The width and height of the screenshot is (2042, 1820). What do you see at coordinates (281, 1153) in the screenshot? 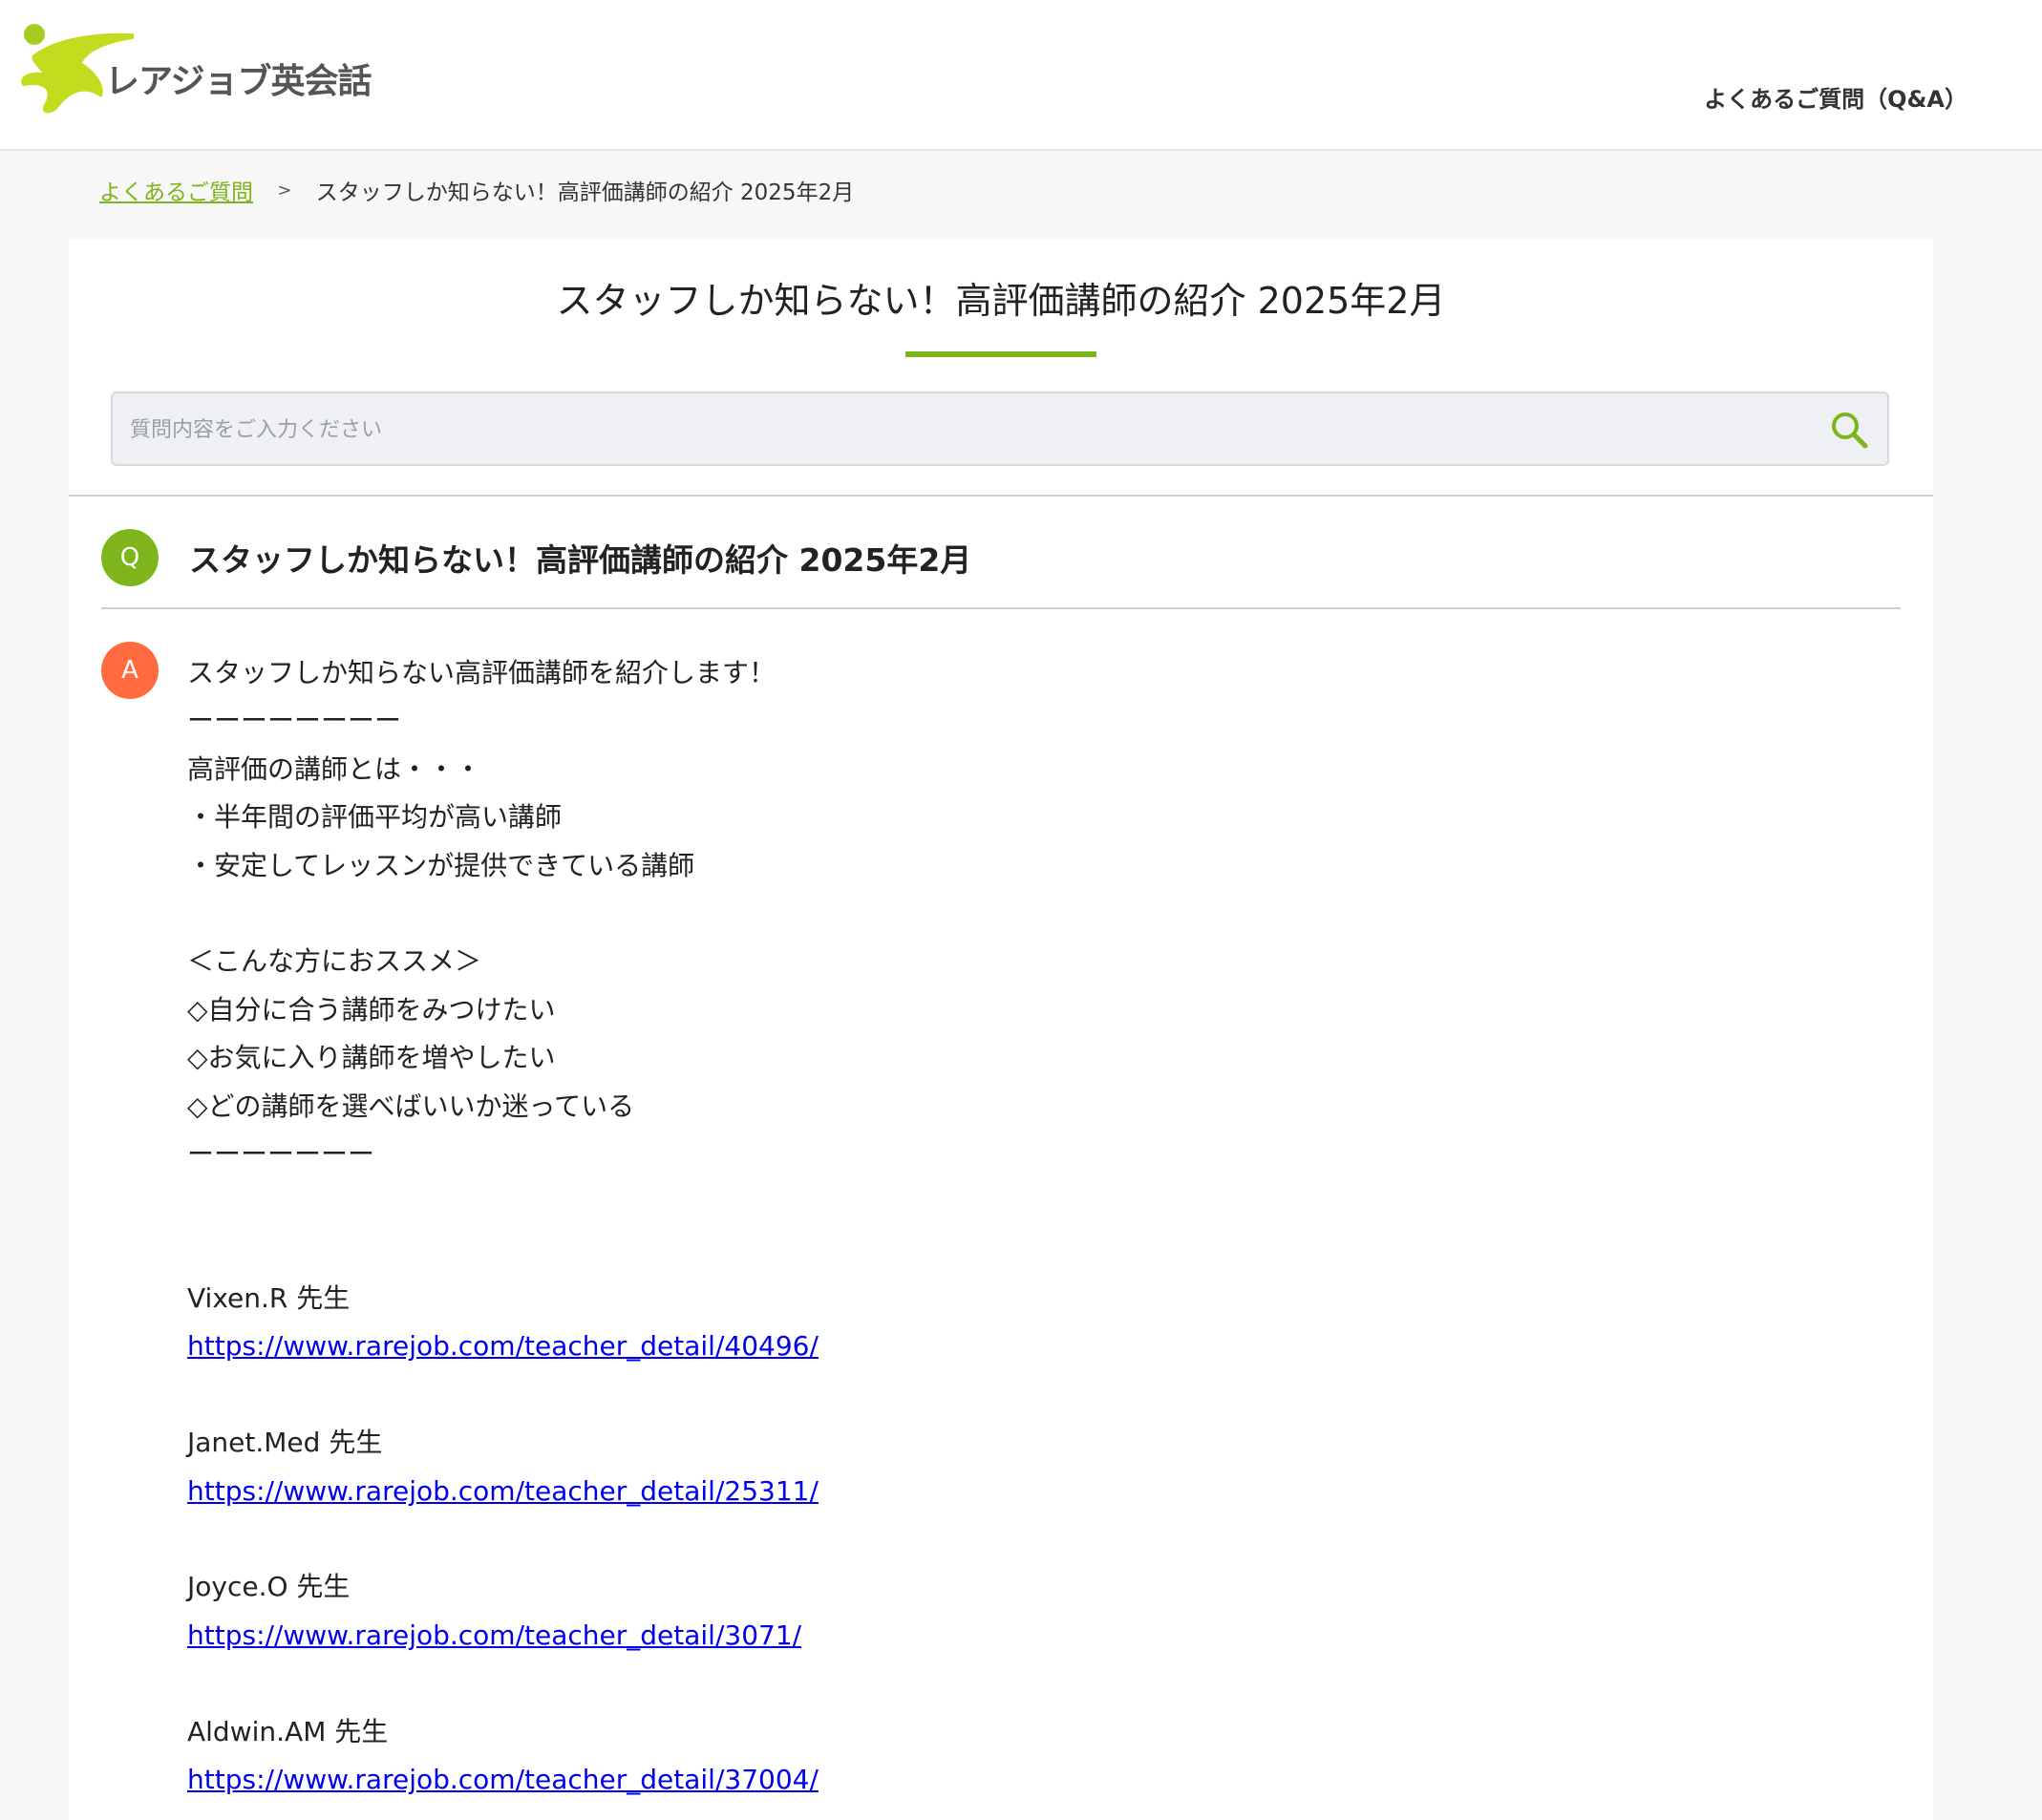
I see `answer-rule: ーーーーーーー` at bounding box center [281, 1153].